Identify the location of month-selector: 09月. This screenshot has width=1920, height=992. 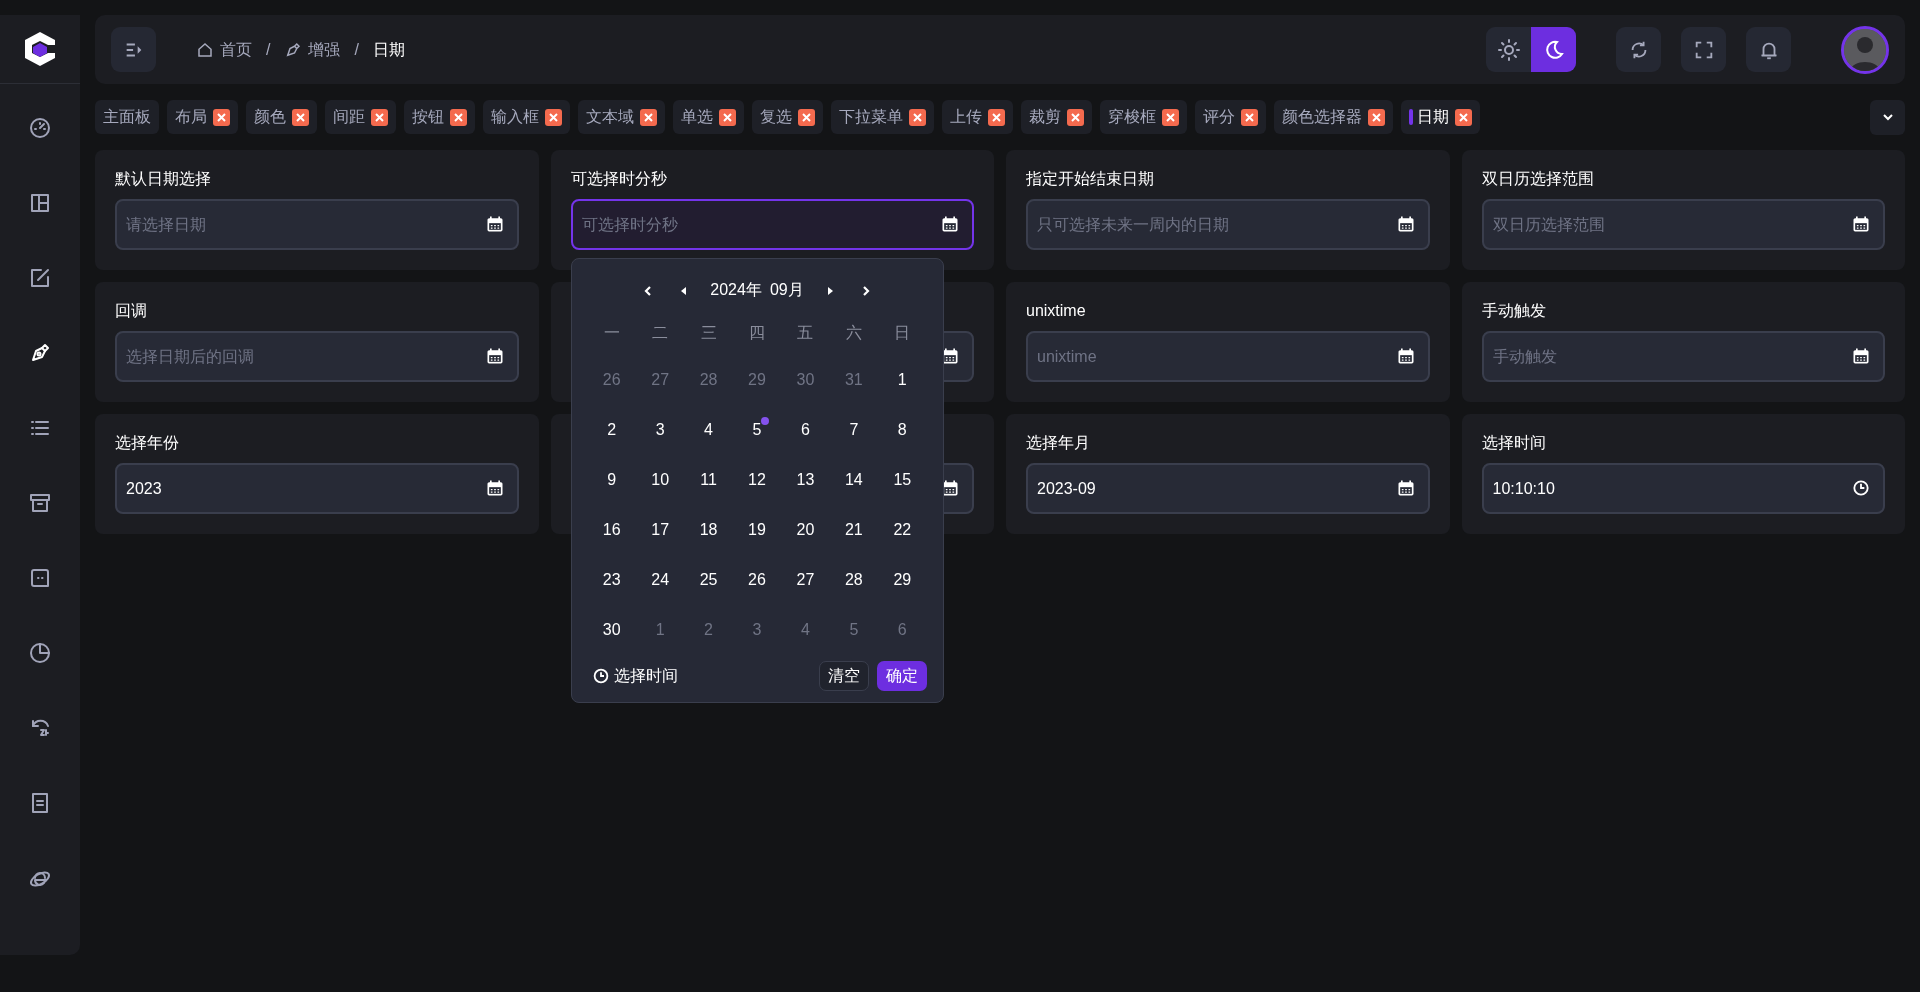
(786, 290).